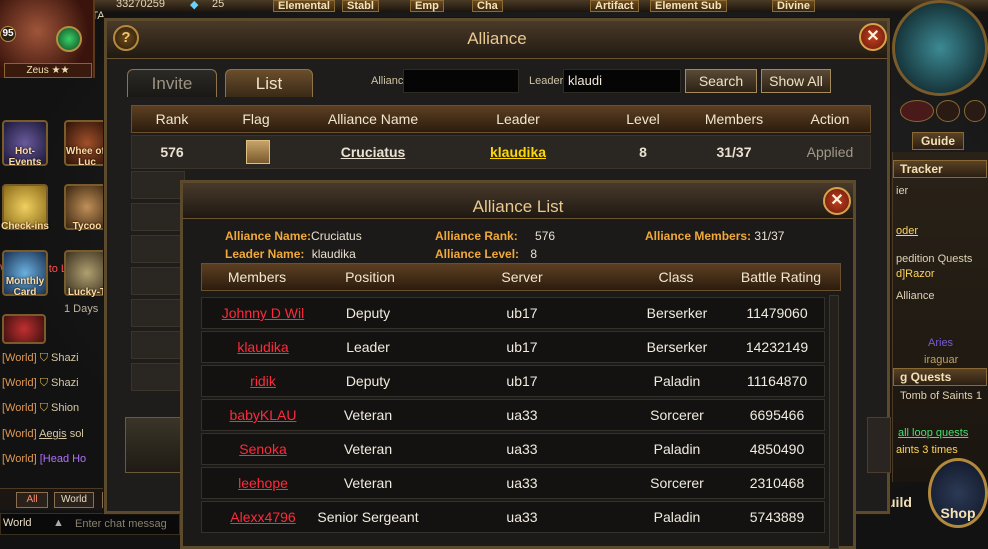  What do you see at coordinates (360, 6) in the screenshot?
I see `top-button-stable: Stabl` at bounding box center [360, 6].